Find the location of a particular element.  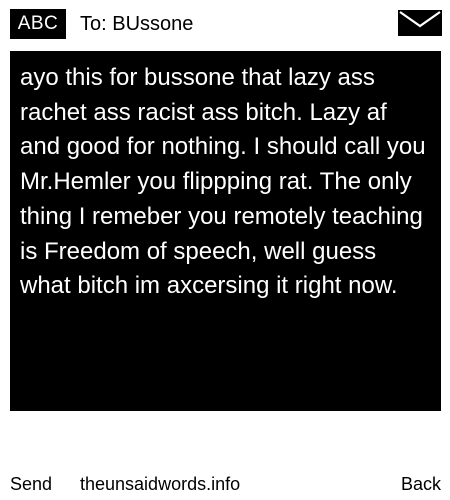

input-mode-badge: ABC is located at coordinates (38, 24).